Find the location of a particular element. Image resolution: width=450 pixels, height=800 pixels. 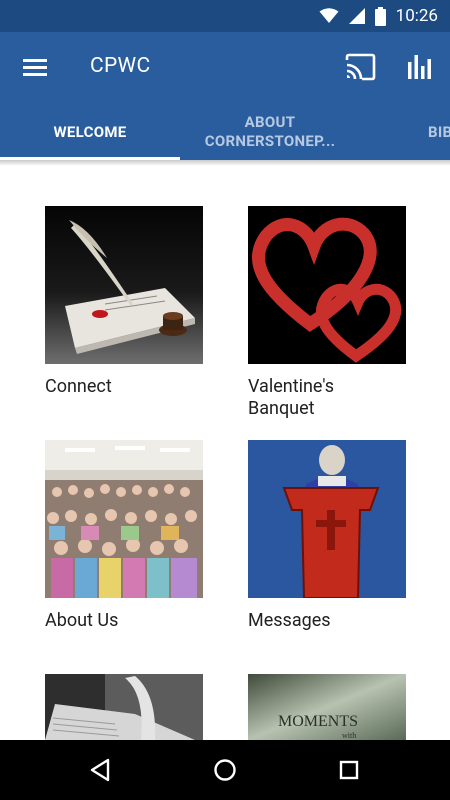

tile-label: Connect is located at coordinates (78, 386).